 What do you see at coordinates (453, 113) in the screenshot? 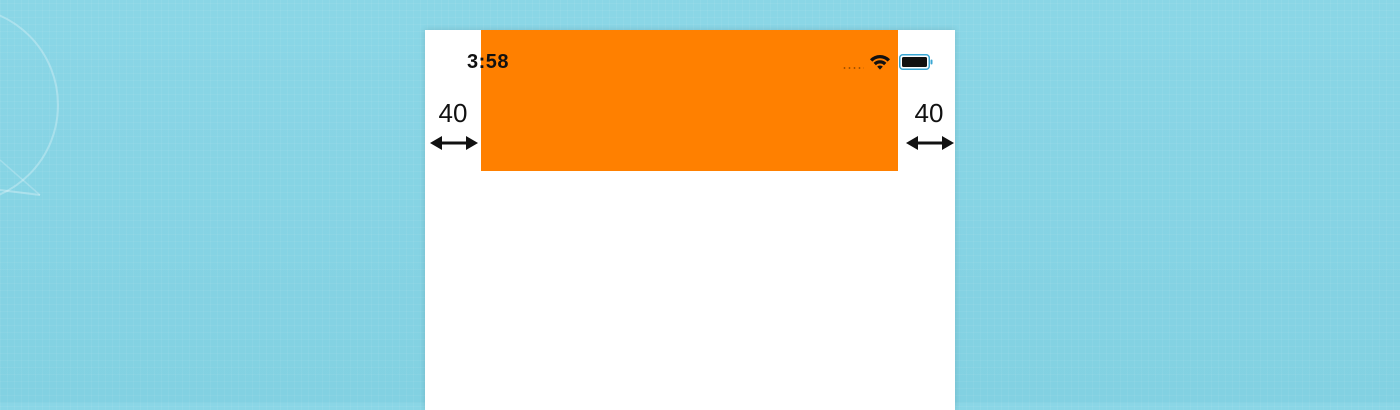
I see `left-margin-label: 40` at bounding box center [453, 113].